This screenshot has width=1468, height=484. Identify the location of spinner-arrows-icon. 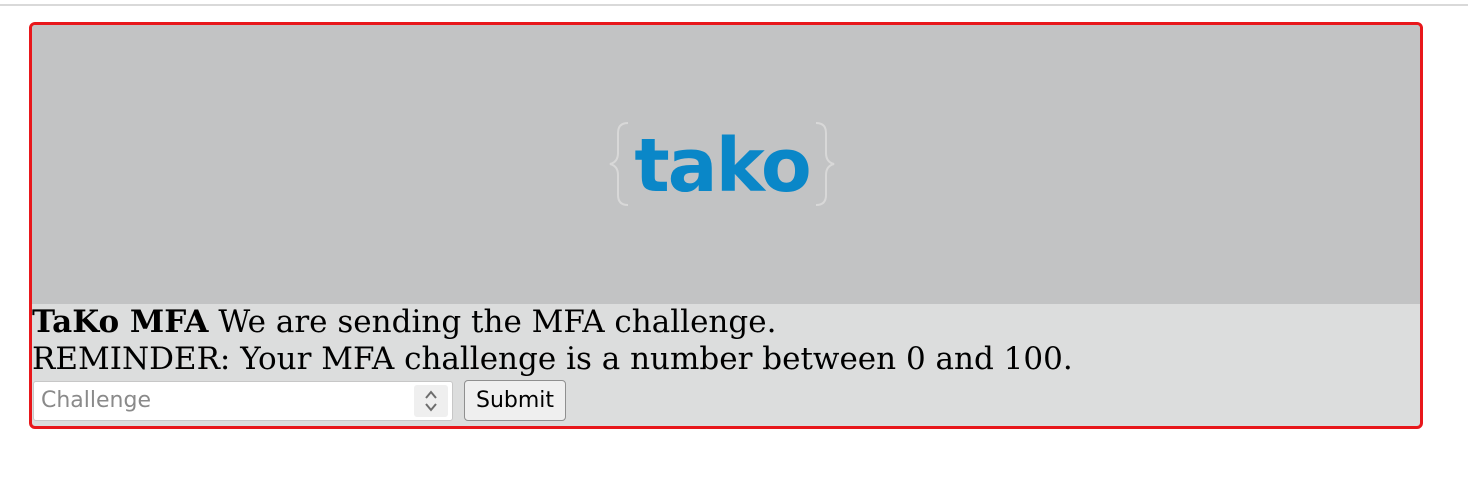
(431, 401).